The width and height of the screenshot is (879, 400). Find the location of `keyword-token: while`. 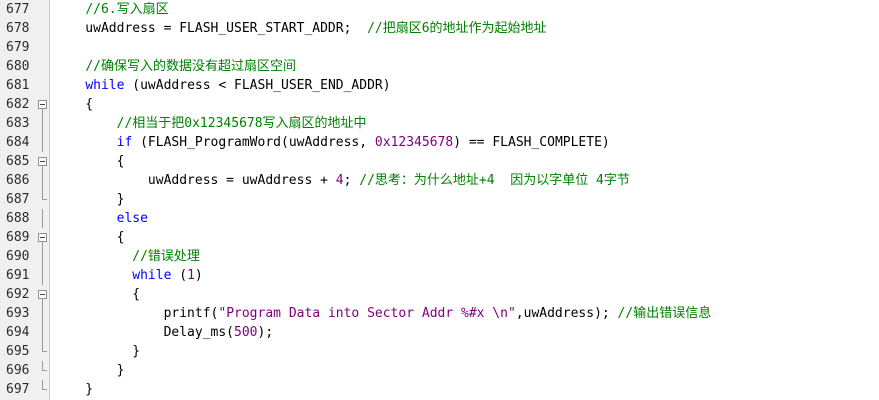

keyword-token: while is located at coordinates (152, 275).